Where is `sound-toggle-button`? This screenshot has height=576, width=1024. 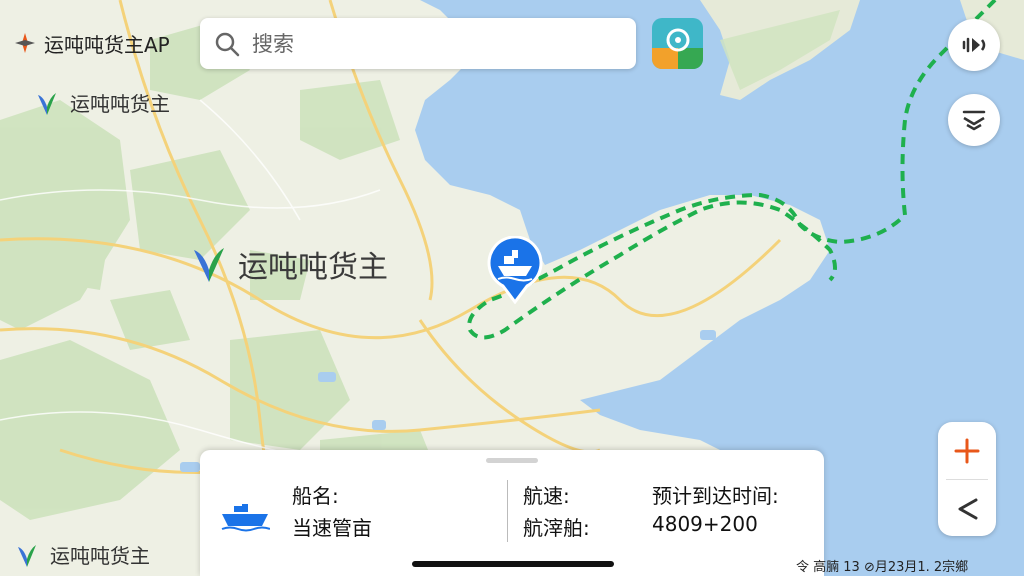 sound-toggle-button is located at coordinates (974, 45).